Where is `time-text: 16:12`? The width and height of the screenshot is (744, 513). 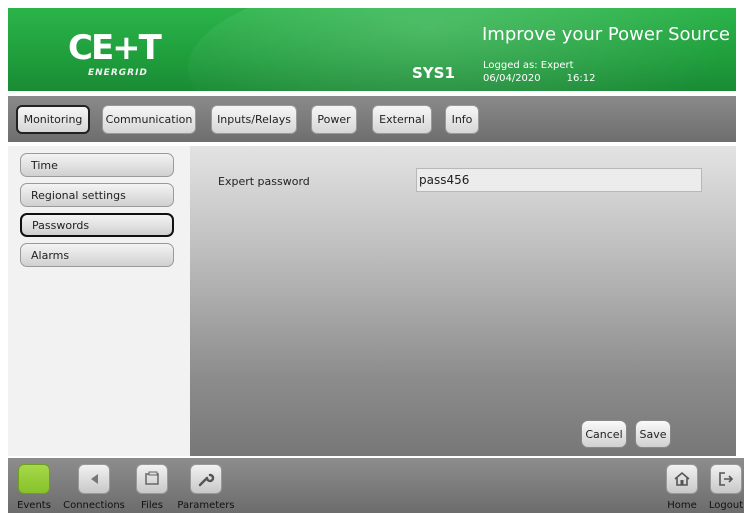
time-text: 16:12 is located at coordinates (581, 78).